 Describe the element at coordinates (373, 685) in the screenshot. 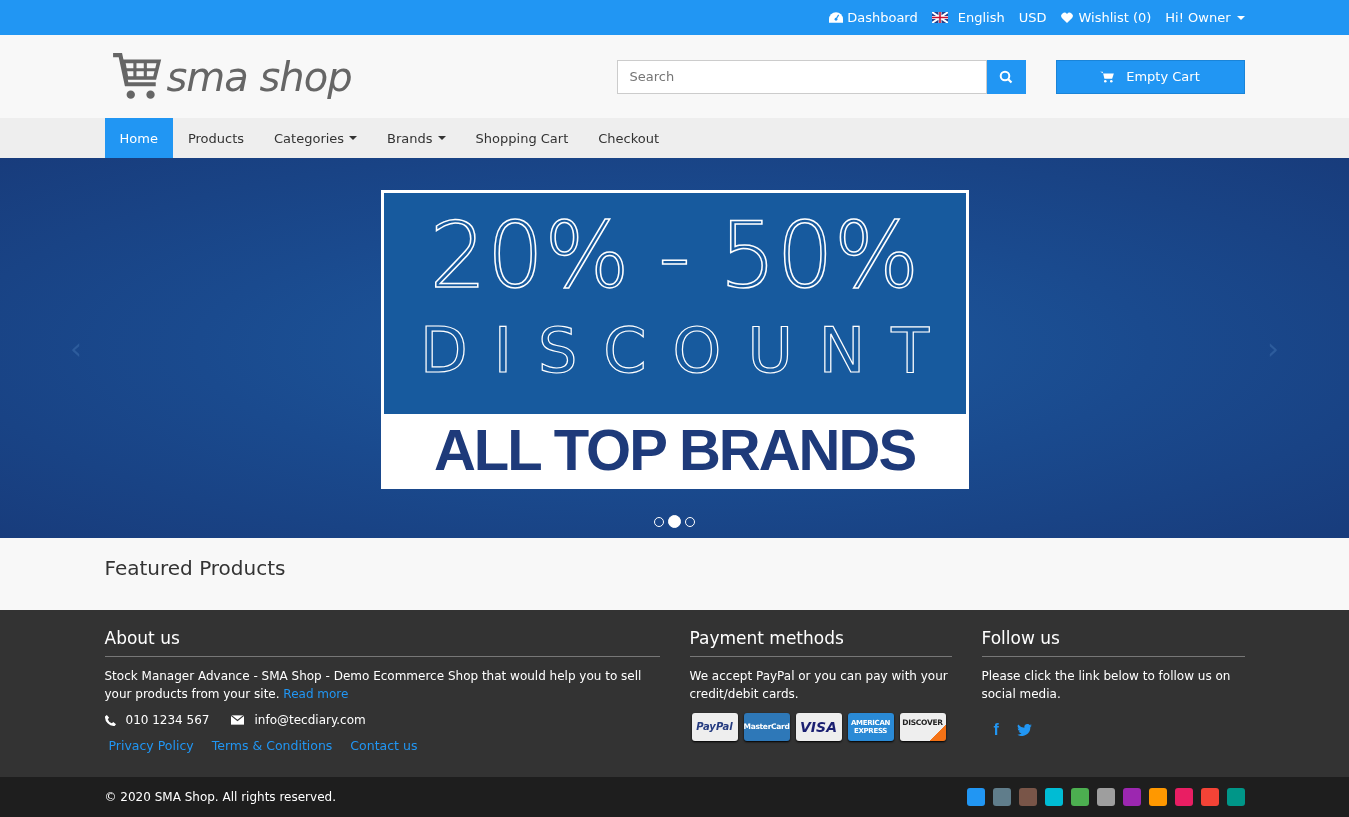

I see `about-text: Stock Manager Advance - SMA Shop - Demo Ecommerce Shop that would help you to sell your products from your site. Read more` at that location.